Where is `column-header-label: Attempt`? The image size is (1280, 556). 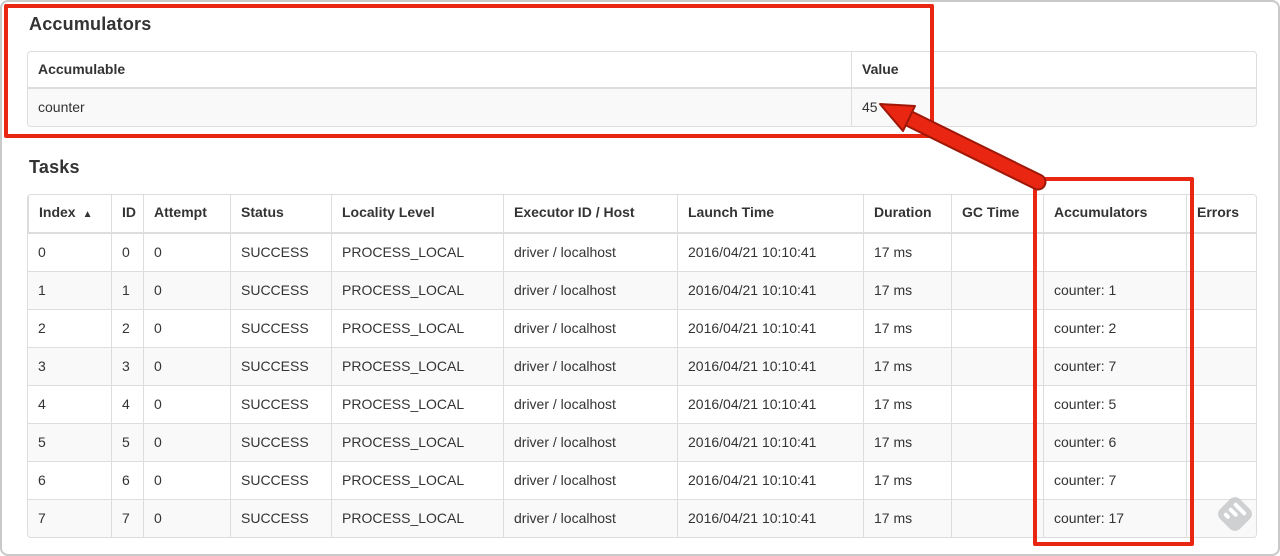 column-header-label: Attempt is located at coordinates (180, 212).